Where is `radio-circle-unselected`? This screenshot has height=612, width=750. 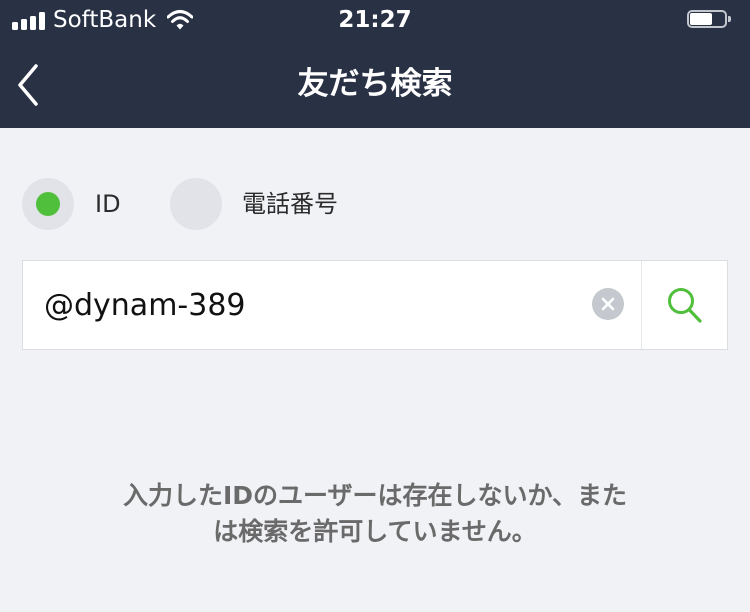 radio-circle-unselected is located at coordinates (196, 204).